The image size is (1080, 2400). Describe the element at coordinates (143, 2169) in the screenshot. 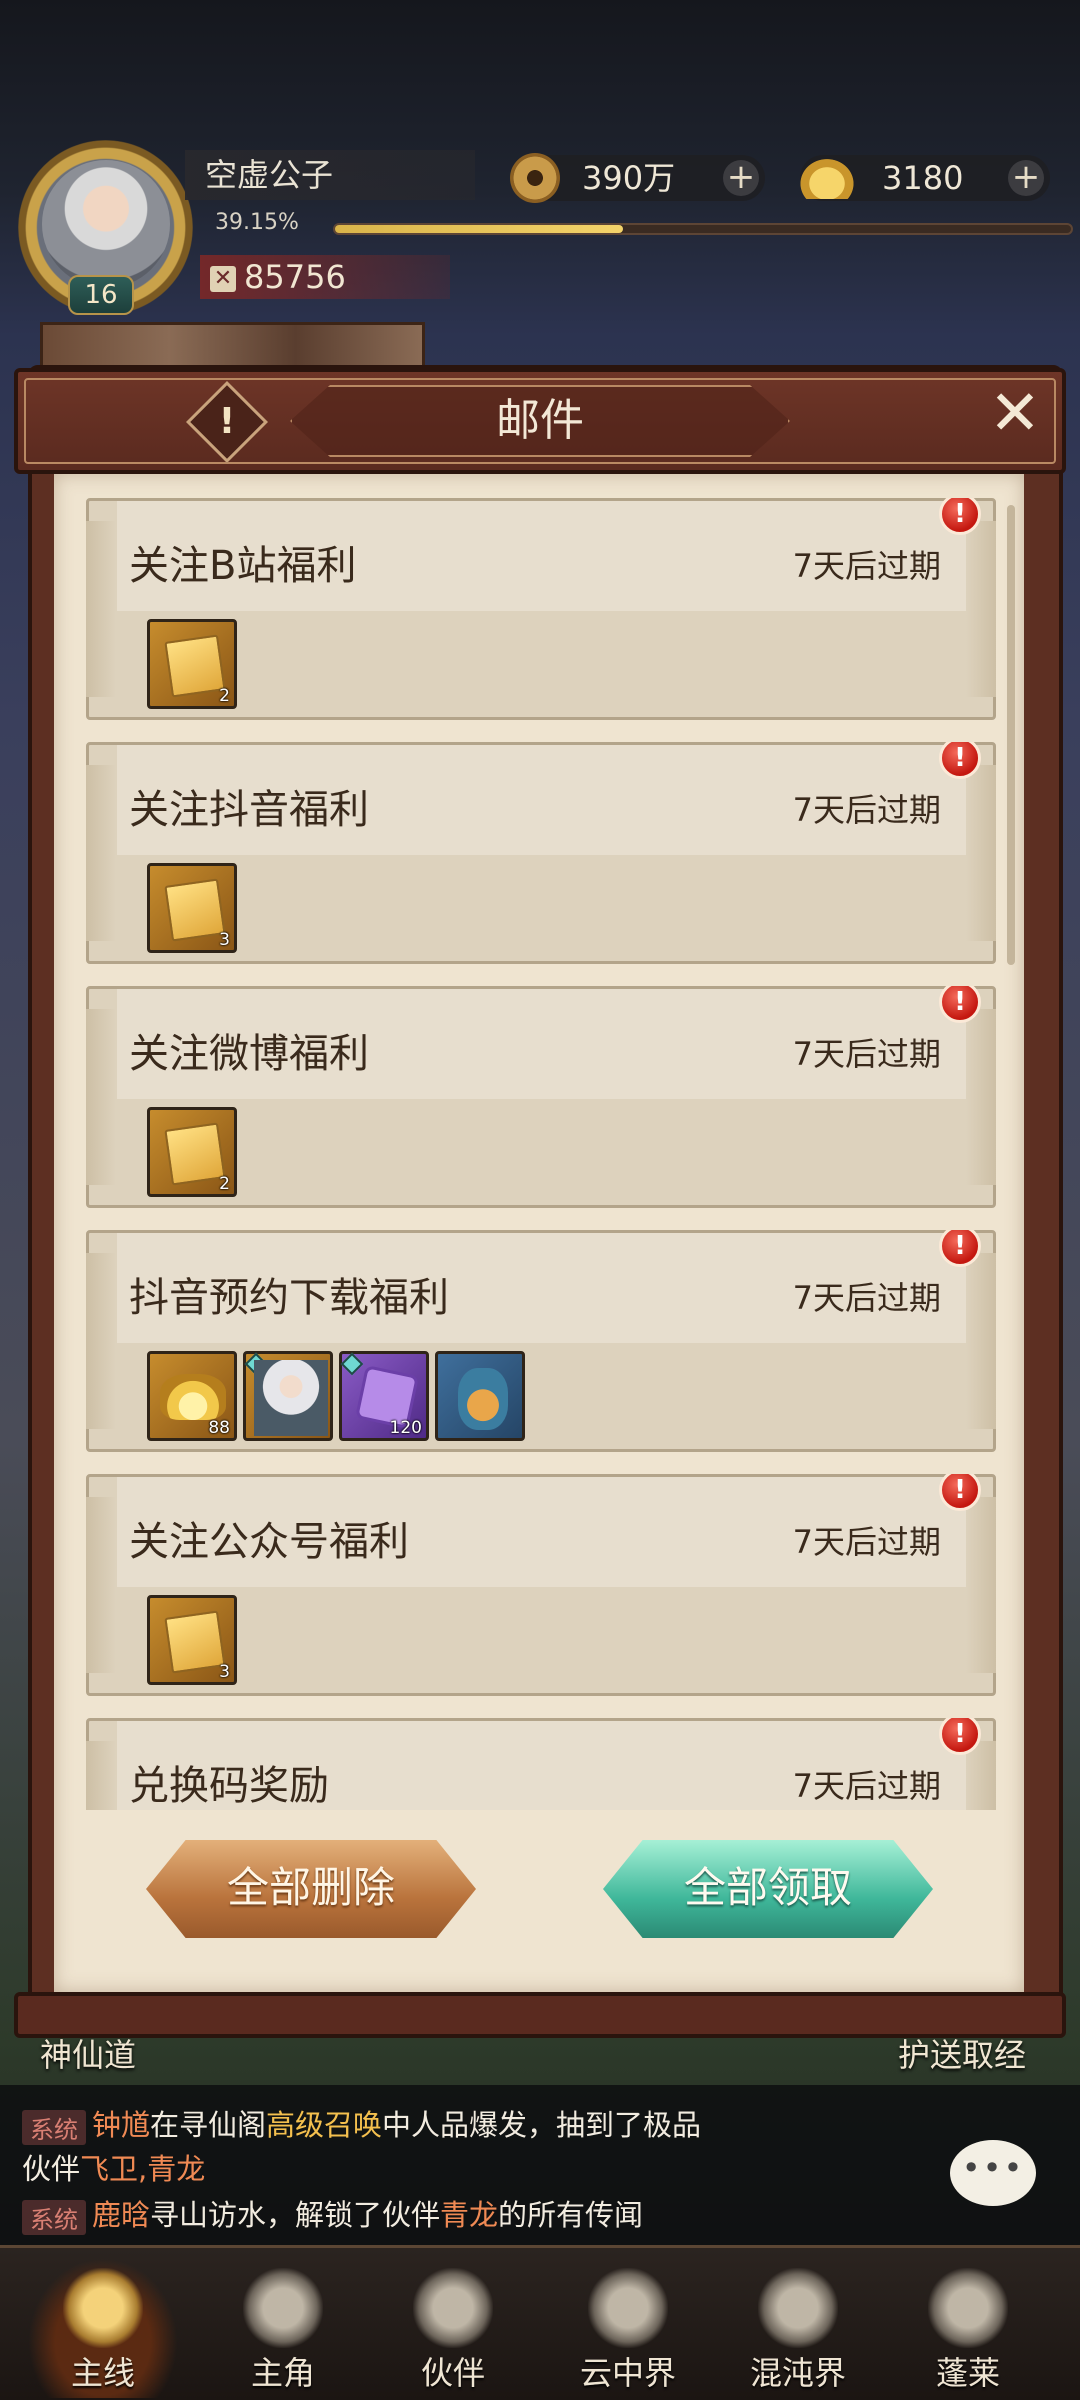

I see `chat-highlight: 飞卫,青龙` at that location.